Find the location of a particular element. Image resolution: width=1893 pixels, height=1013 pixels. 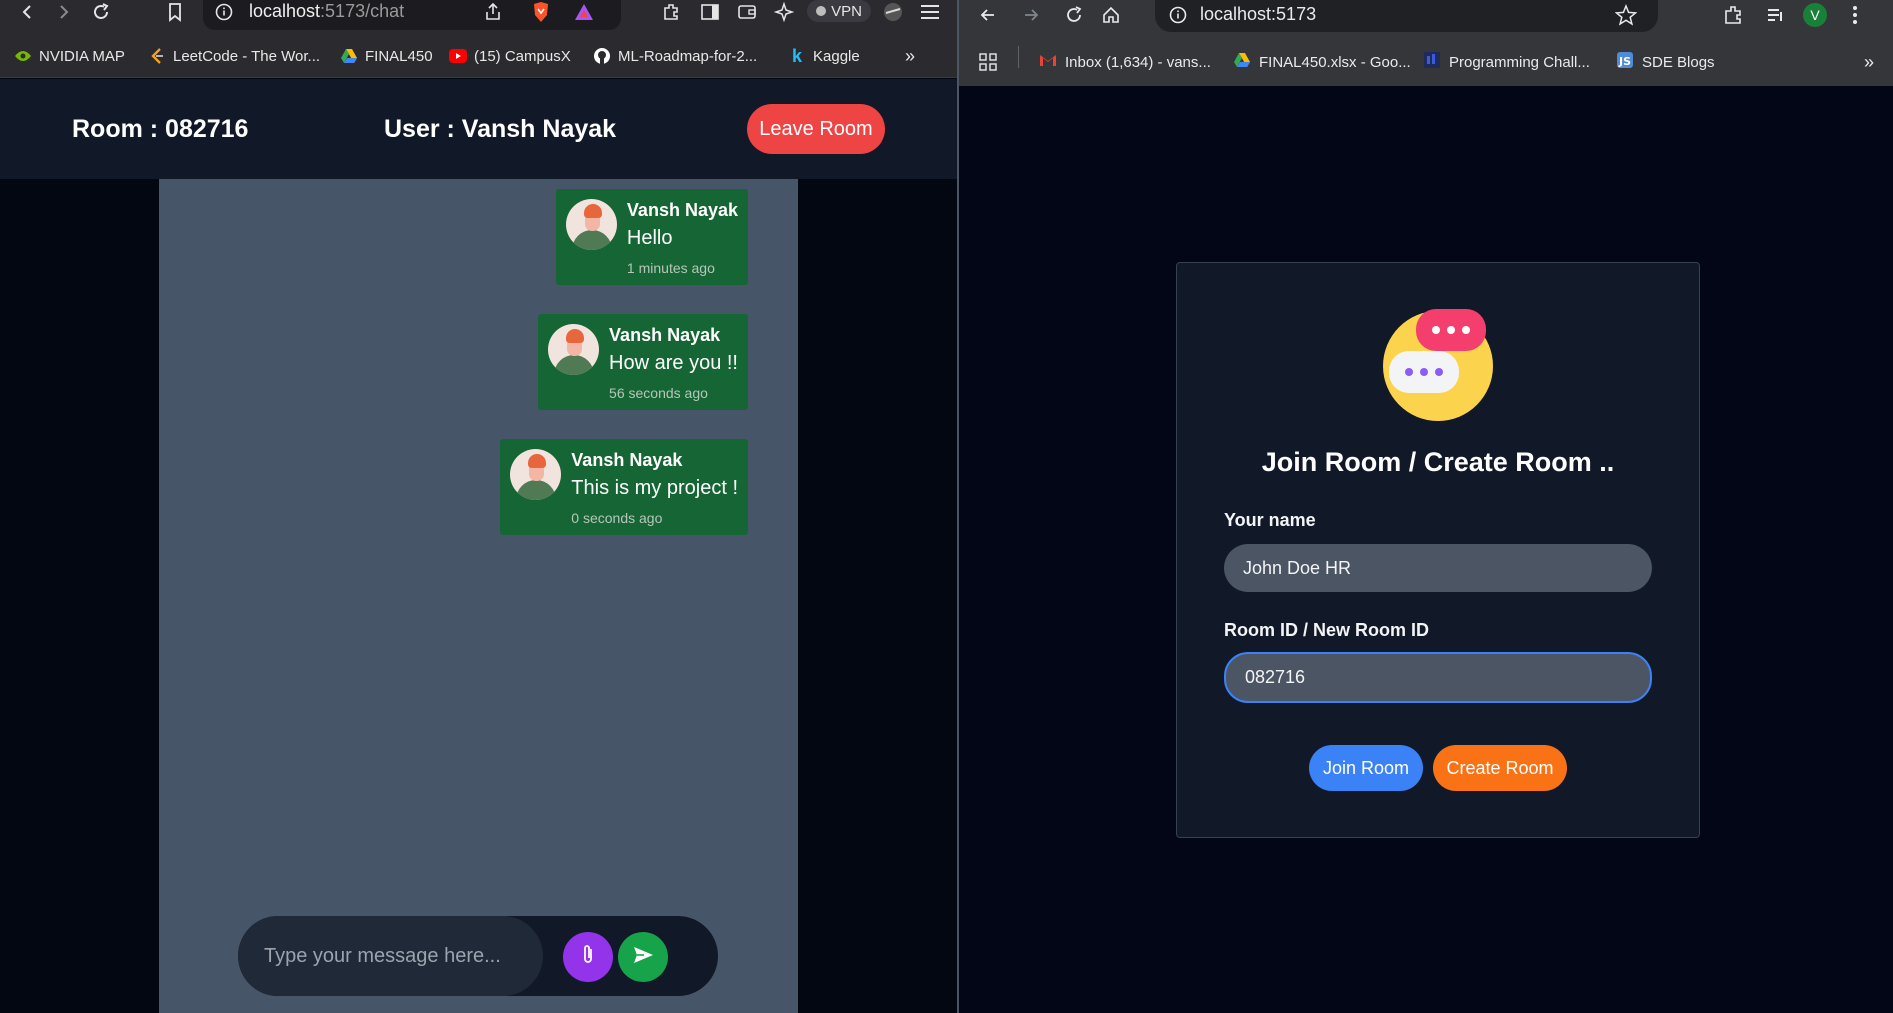

kaggle-icon: k is located at coordinates (796, 55).